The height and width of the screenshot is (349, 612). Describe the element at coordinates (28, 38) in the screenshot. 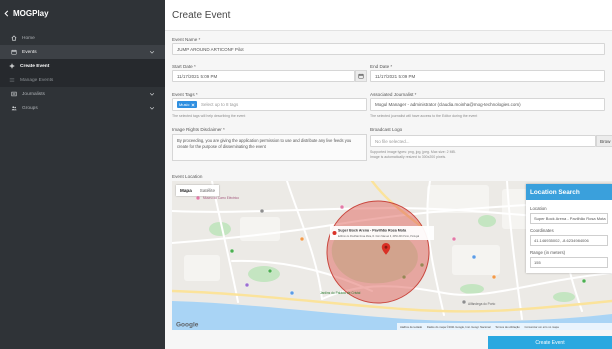

I see `sidebar-item-label: Home` at that location.